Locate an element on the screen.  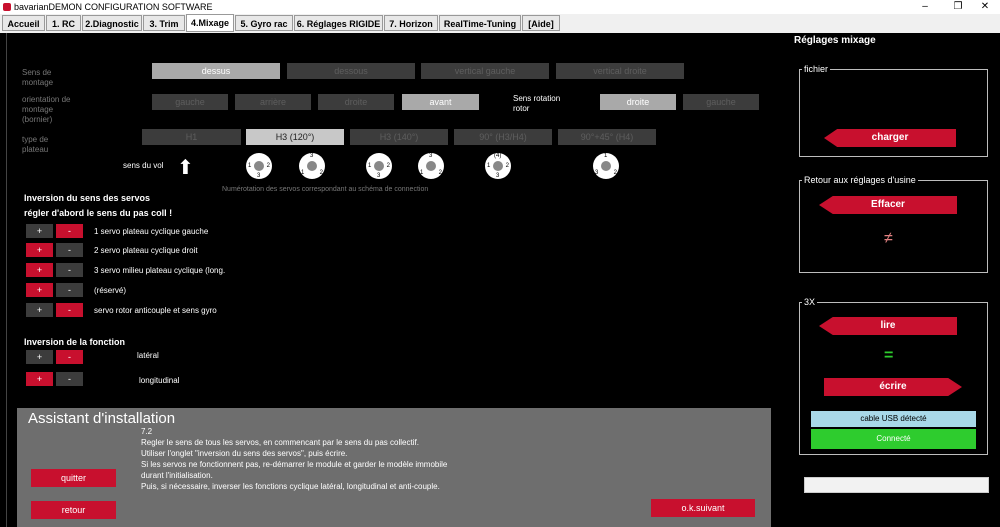
fichier-legend: fichier is located at coordinates (816, 69).